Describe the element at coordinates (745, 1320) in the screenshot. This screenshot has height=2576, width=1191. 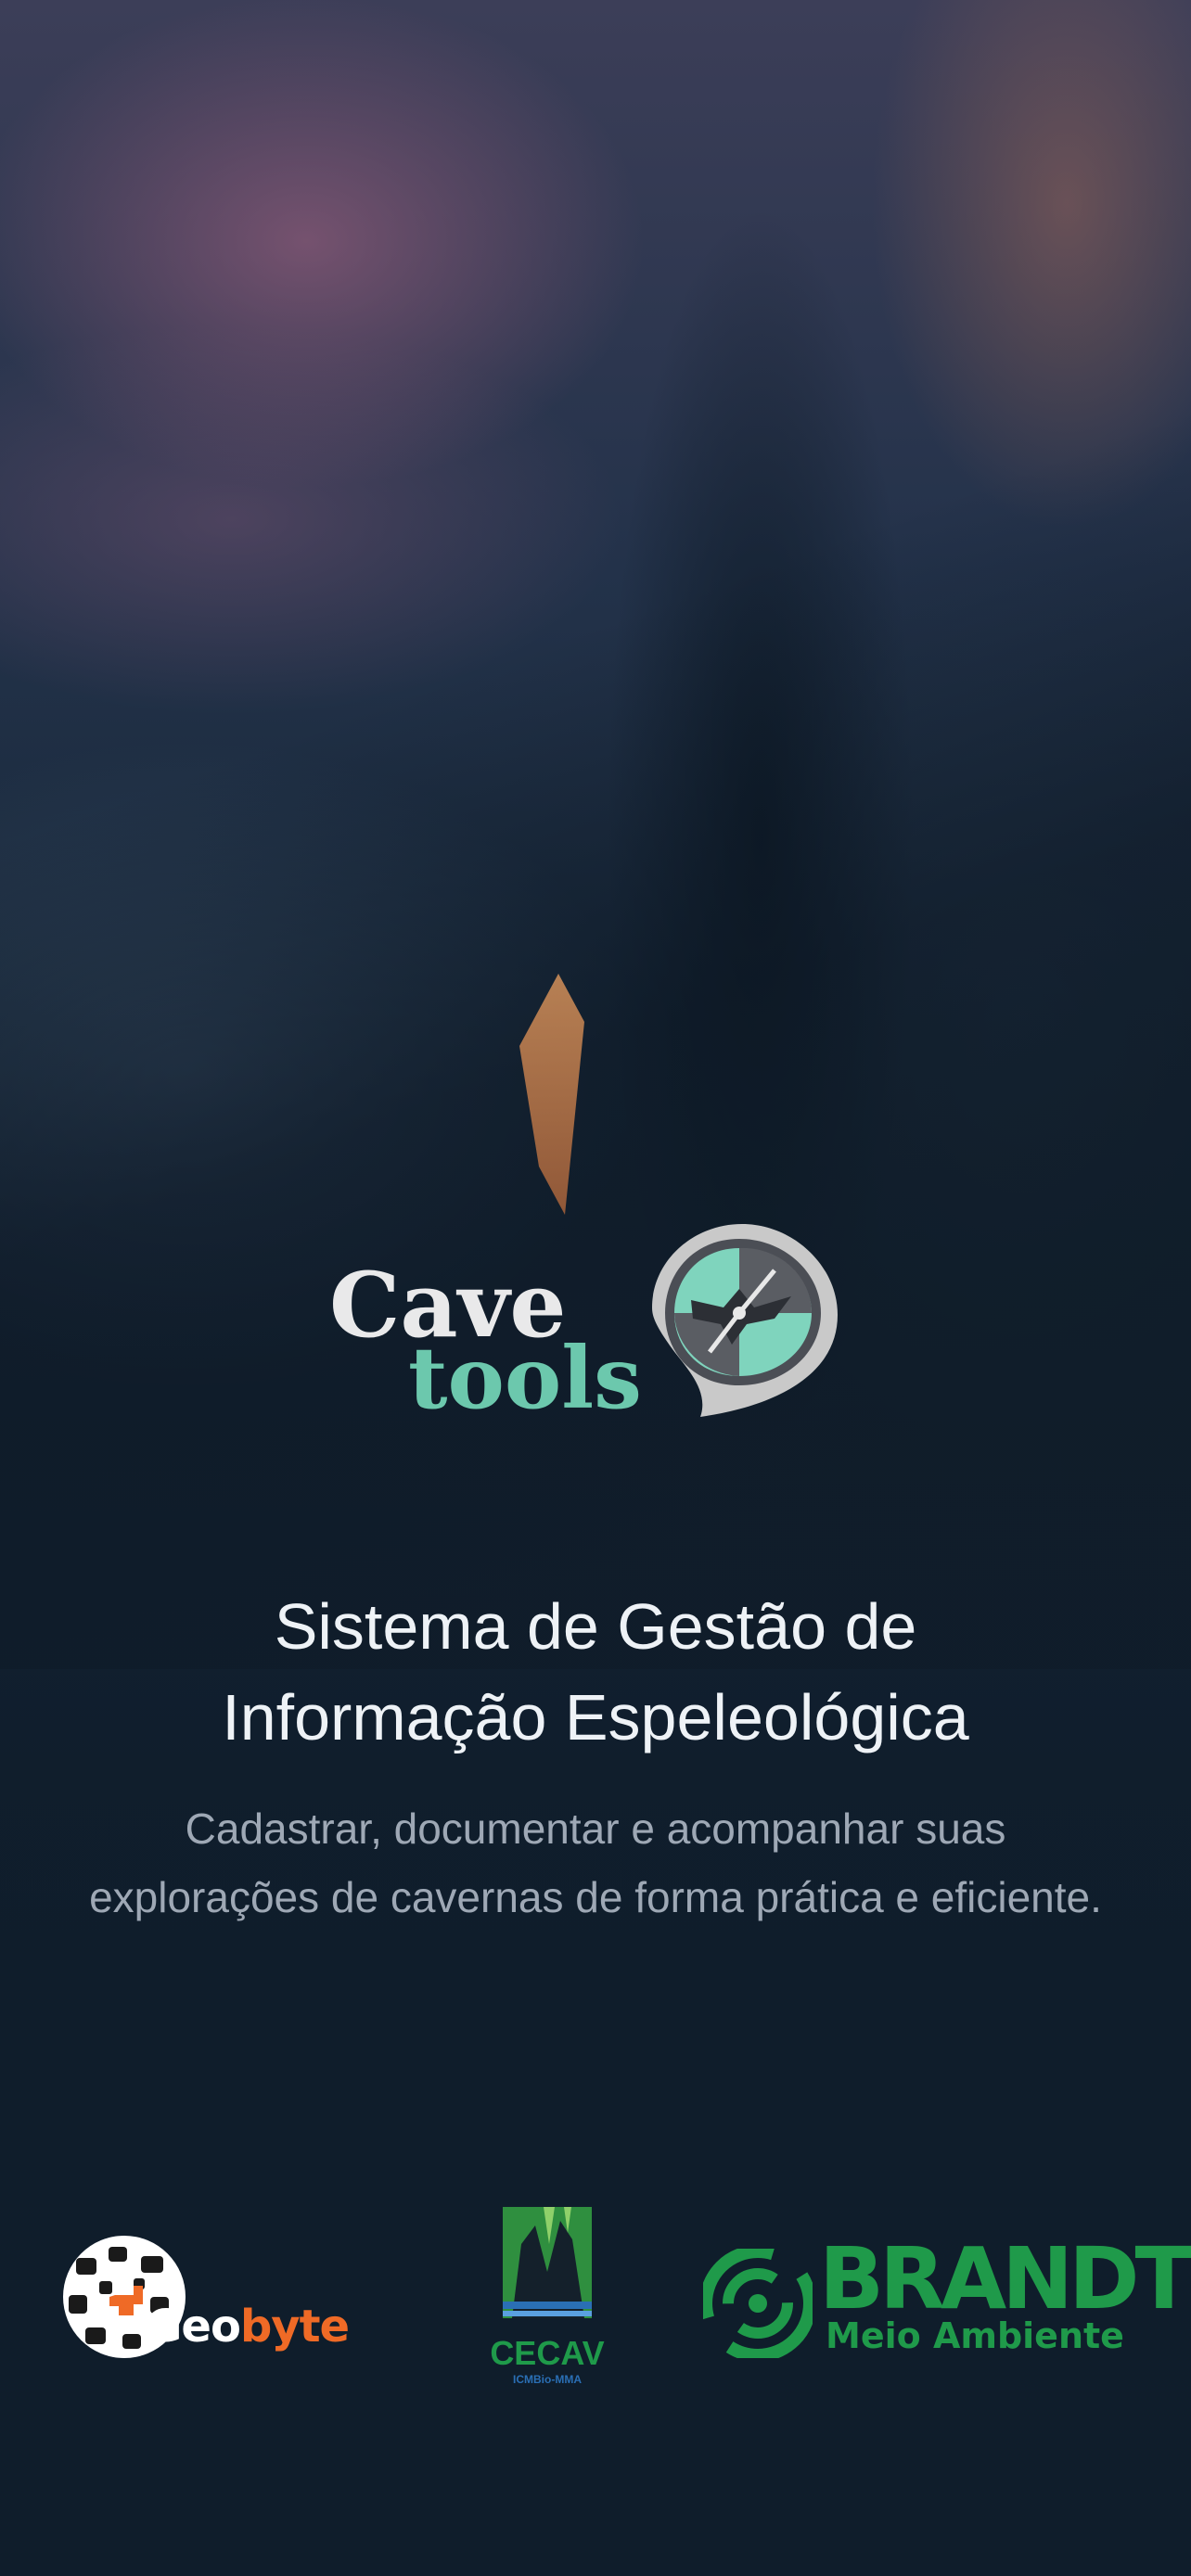
I see `compass-pin-icon` at that location.